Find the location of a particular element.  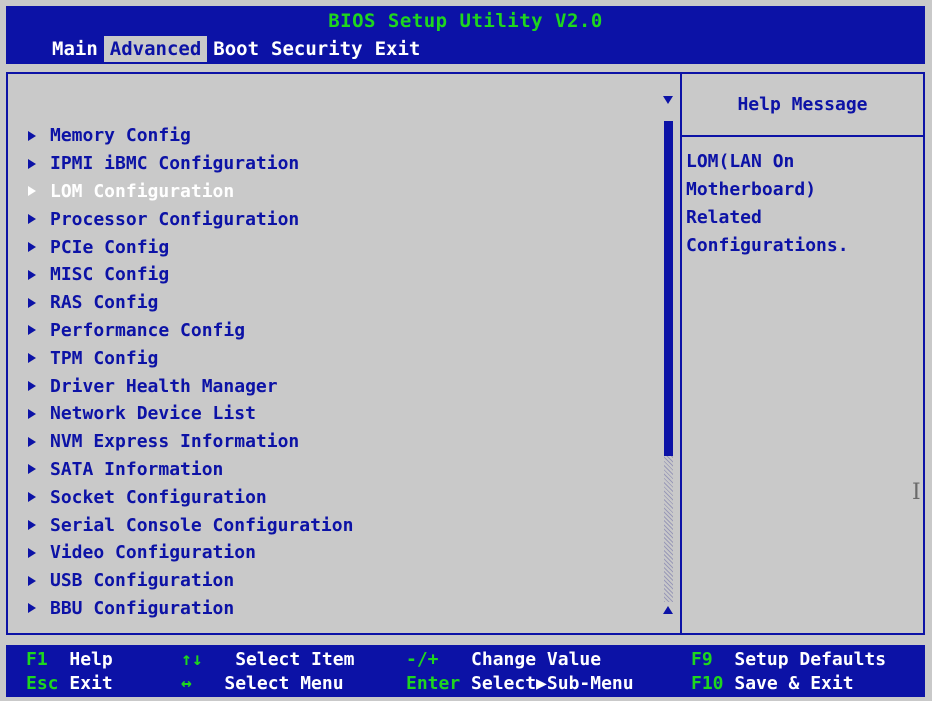

menu-item-label: Performance Config is located at coordinates (148, 330).